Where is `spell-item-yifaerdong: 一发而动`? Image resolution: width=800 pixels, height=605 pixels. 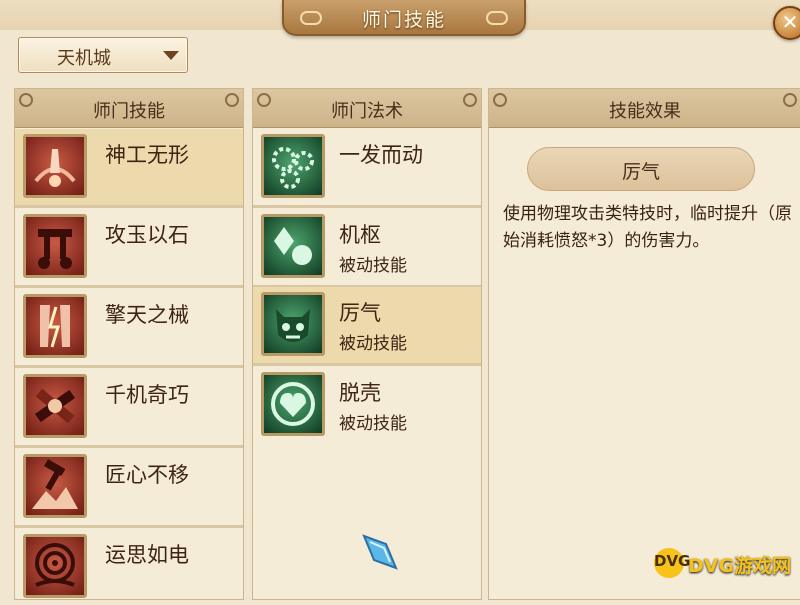
spell-item-yifaerdong: 一发而动 is located at coordinates (367, 167).